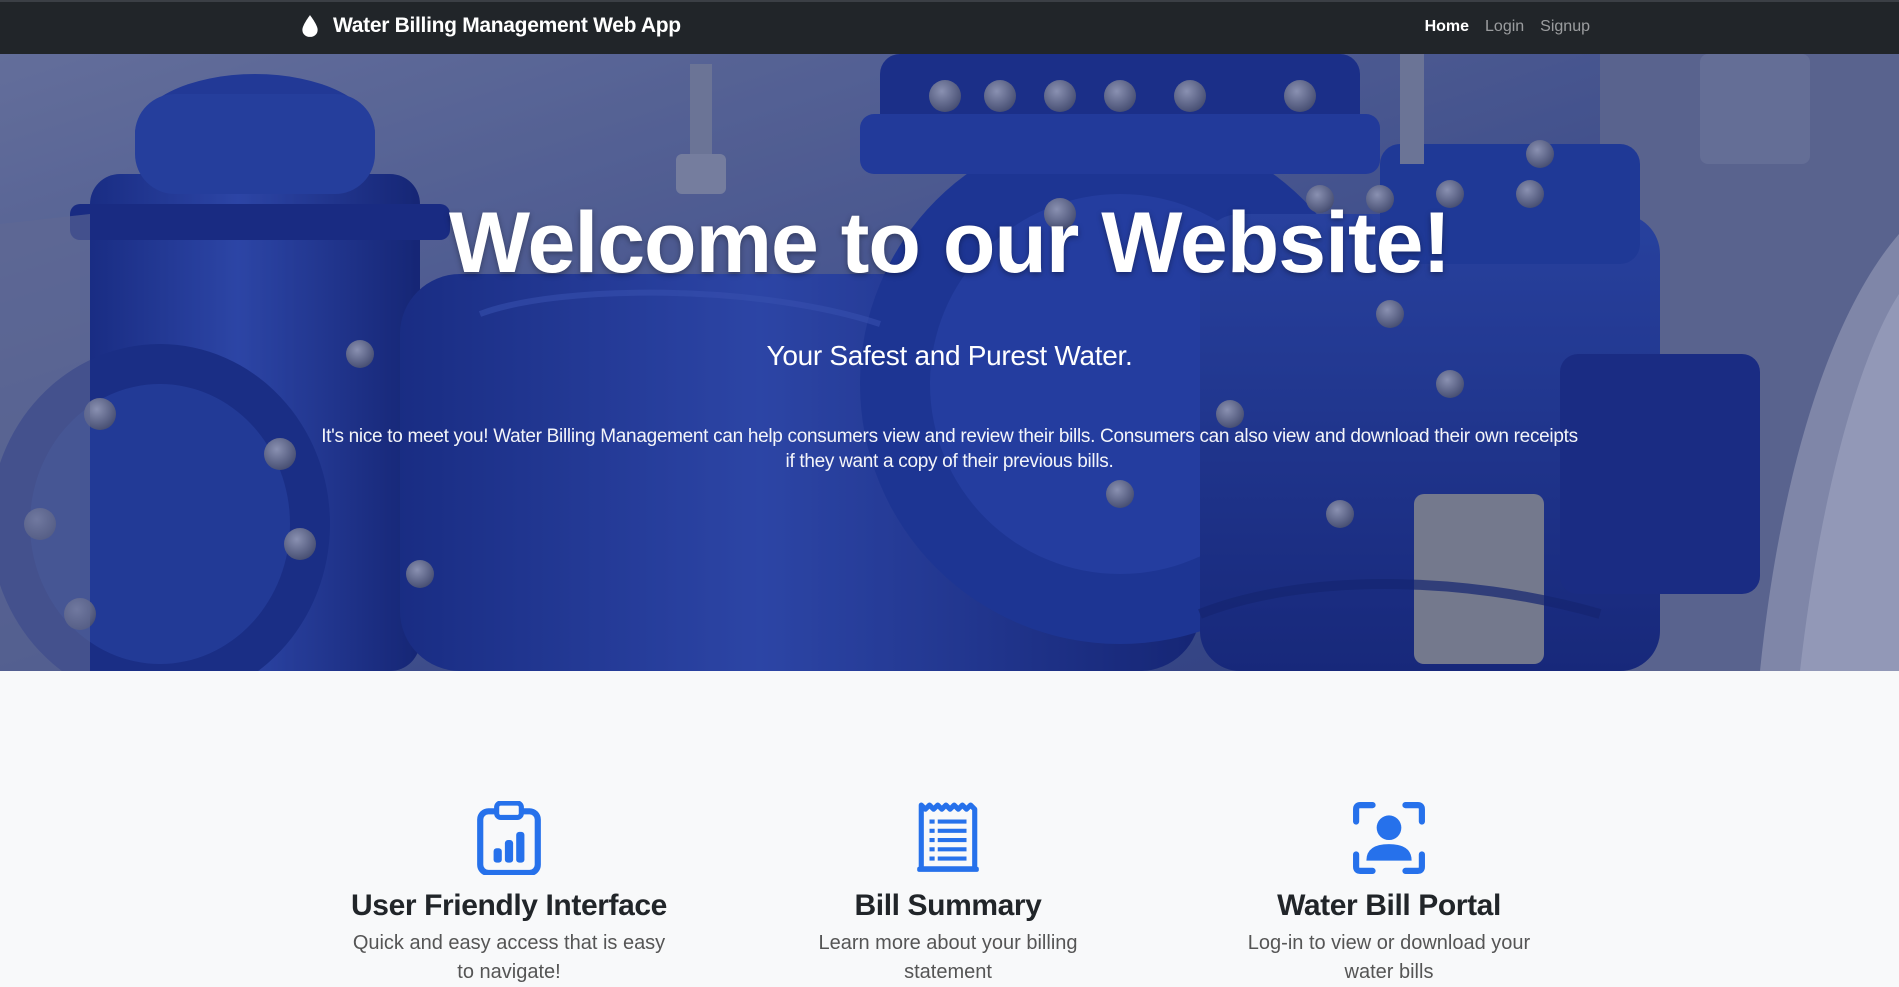 The width and height of the screenshot is (1899, 987). I want to click on clipboard-chart-icon, so click(509, 838).